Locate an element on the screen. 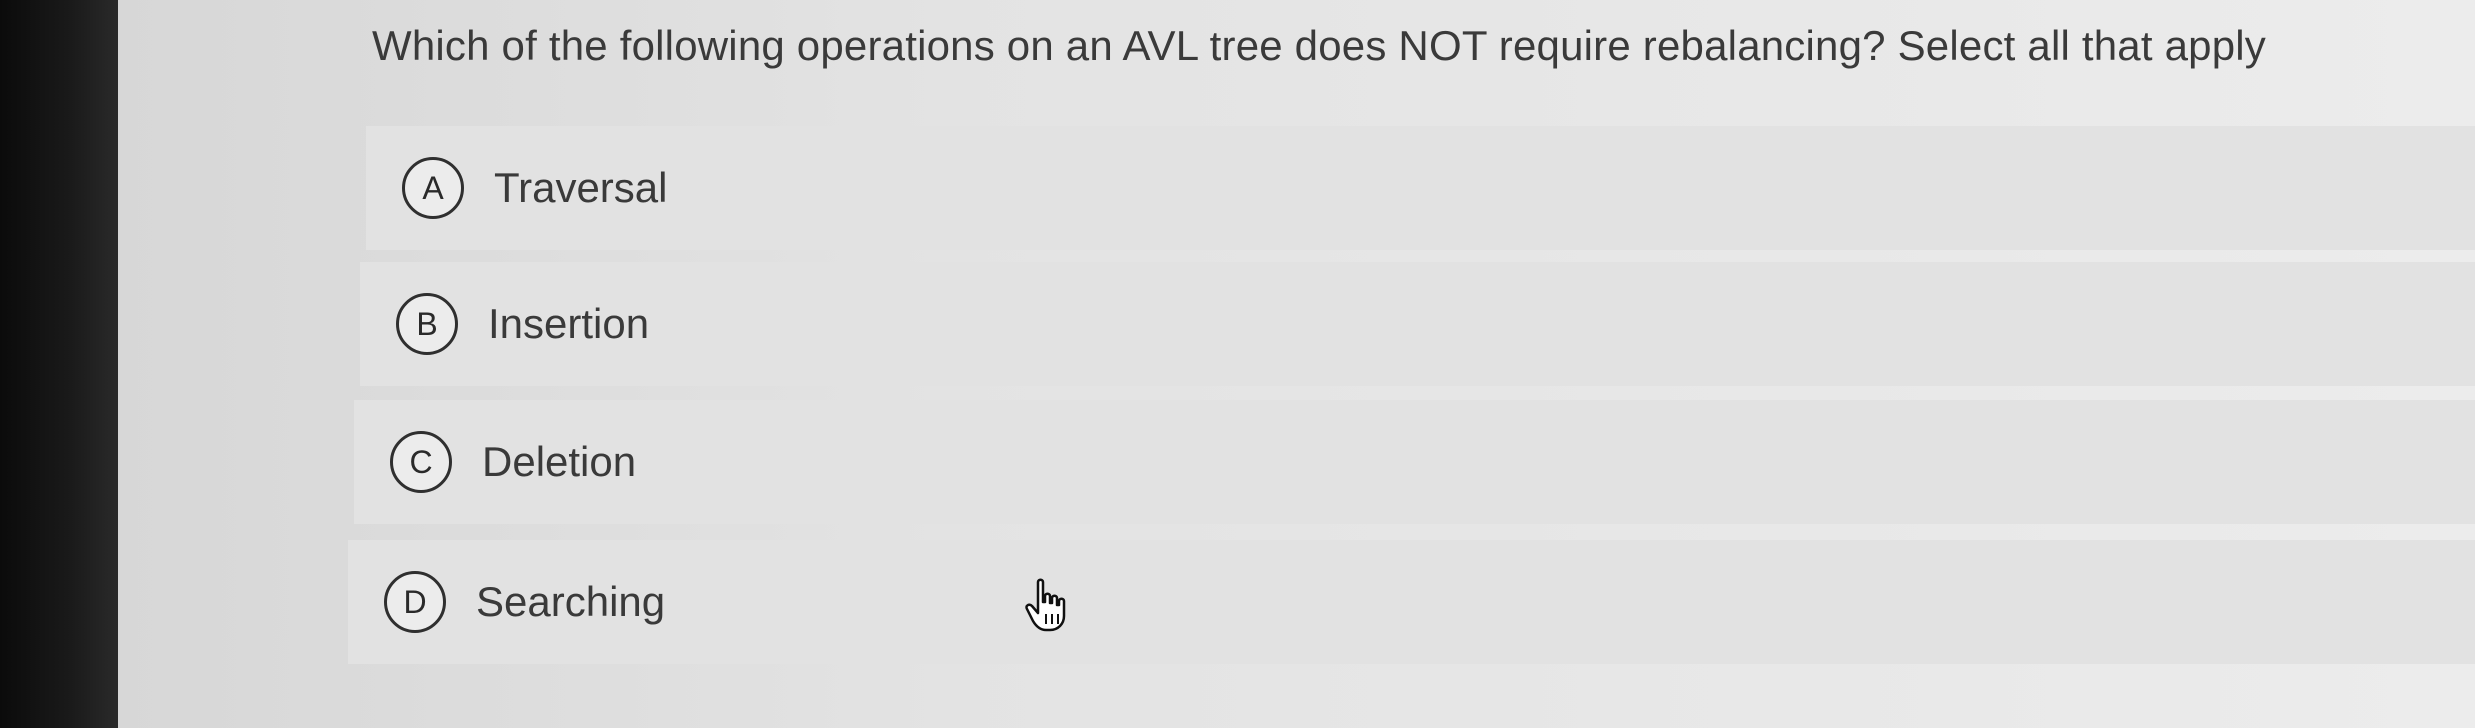 This screenshot has height=728, width=2475. option-letter-c: C is located at coordinates (421, 462).